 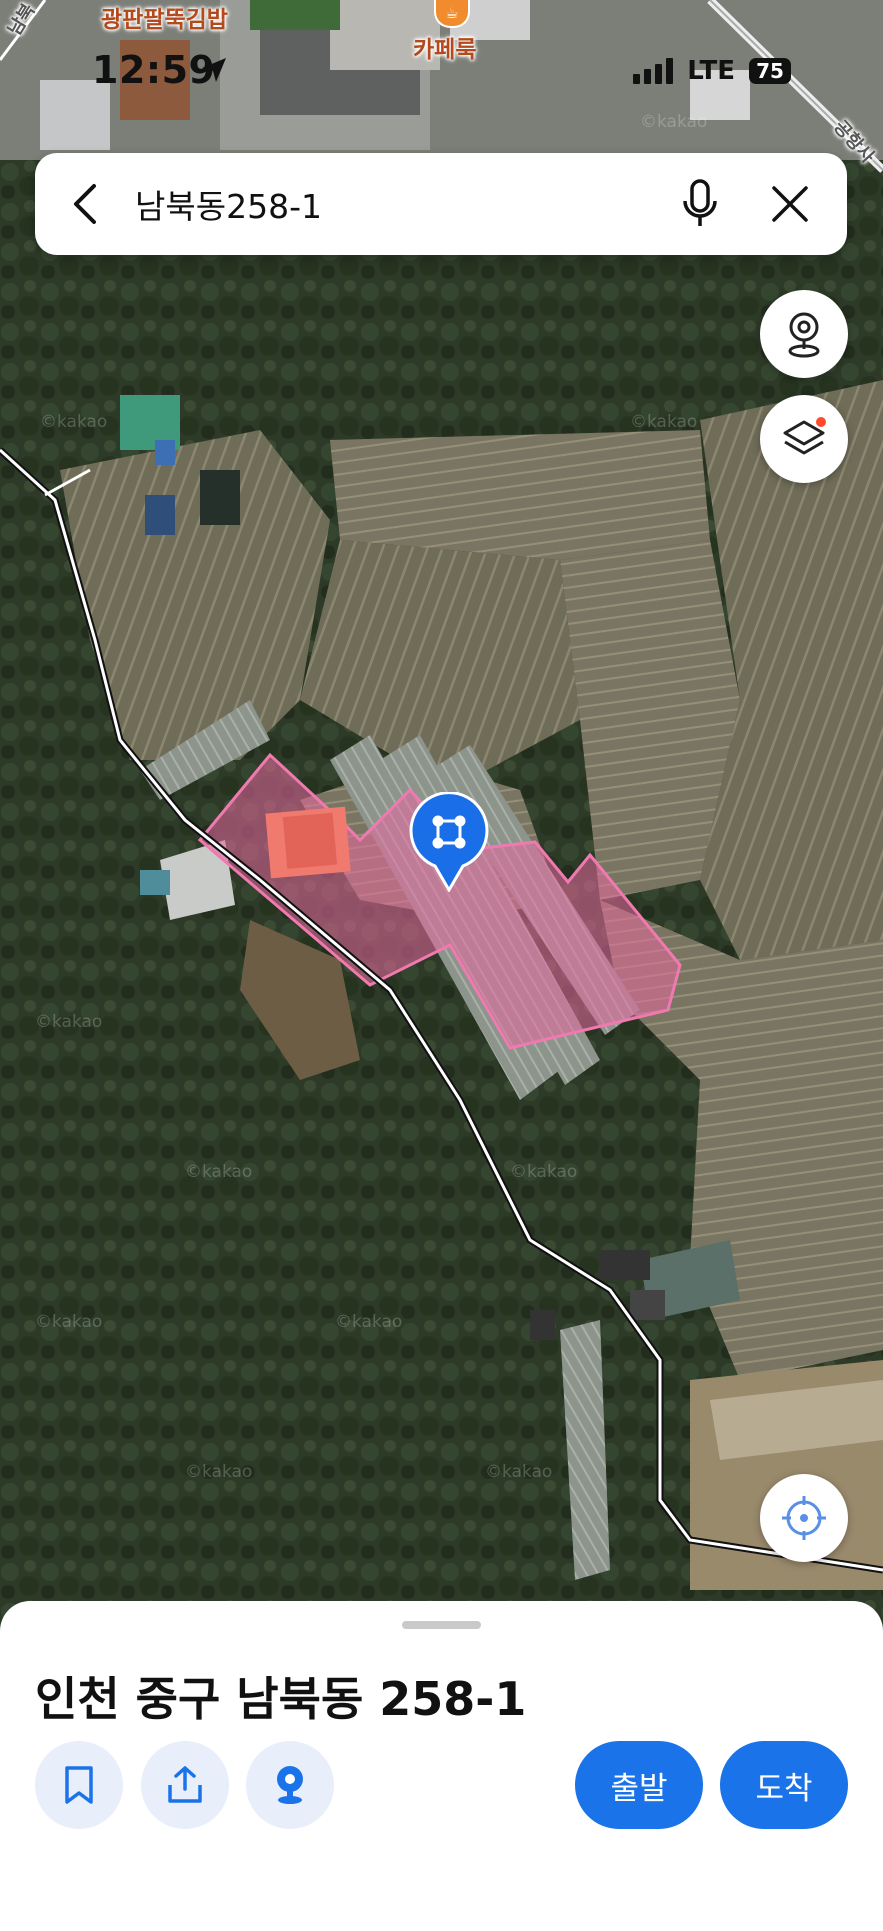 I want to click on status-indicators: LTE 75, so click(x=712, y=71).